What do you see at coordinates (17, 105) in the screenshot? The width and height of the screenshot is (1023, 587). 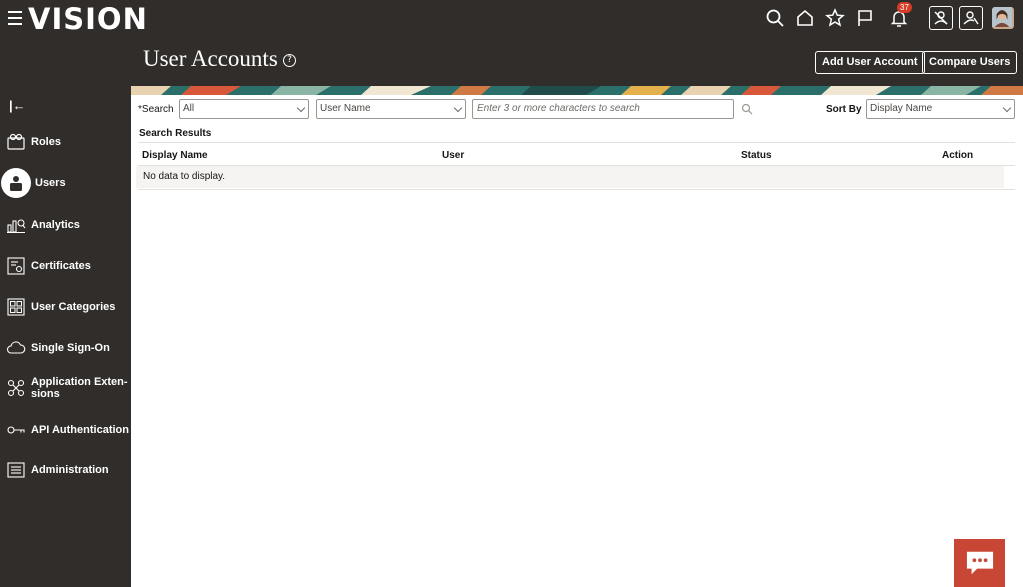 I see `collapse-sidebar-icon: |←` at bounding box center [17, 105].